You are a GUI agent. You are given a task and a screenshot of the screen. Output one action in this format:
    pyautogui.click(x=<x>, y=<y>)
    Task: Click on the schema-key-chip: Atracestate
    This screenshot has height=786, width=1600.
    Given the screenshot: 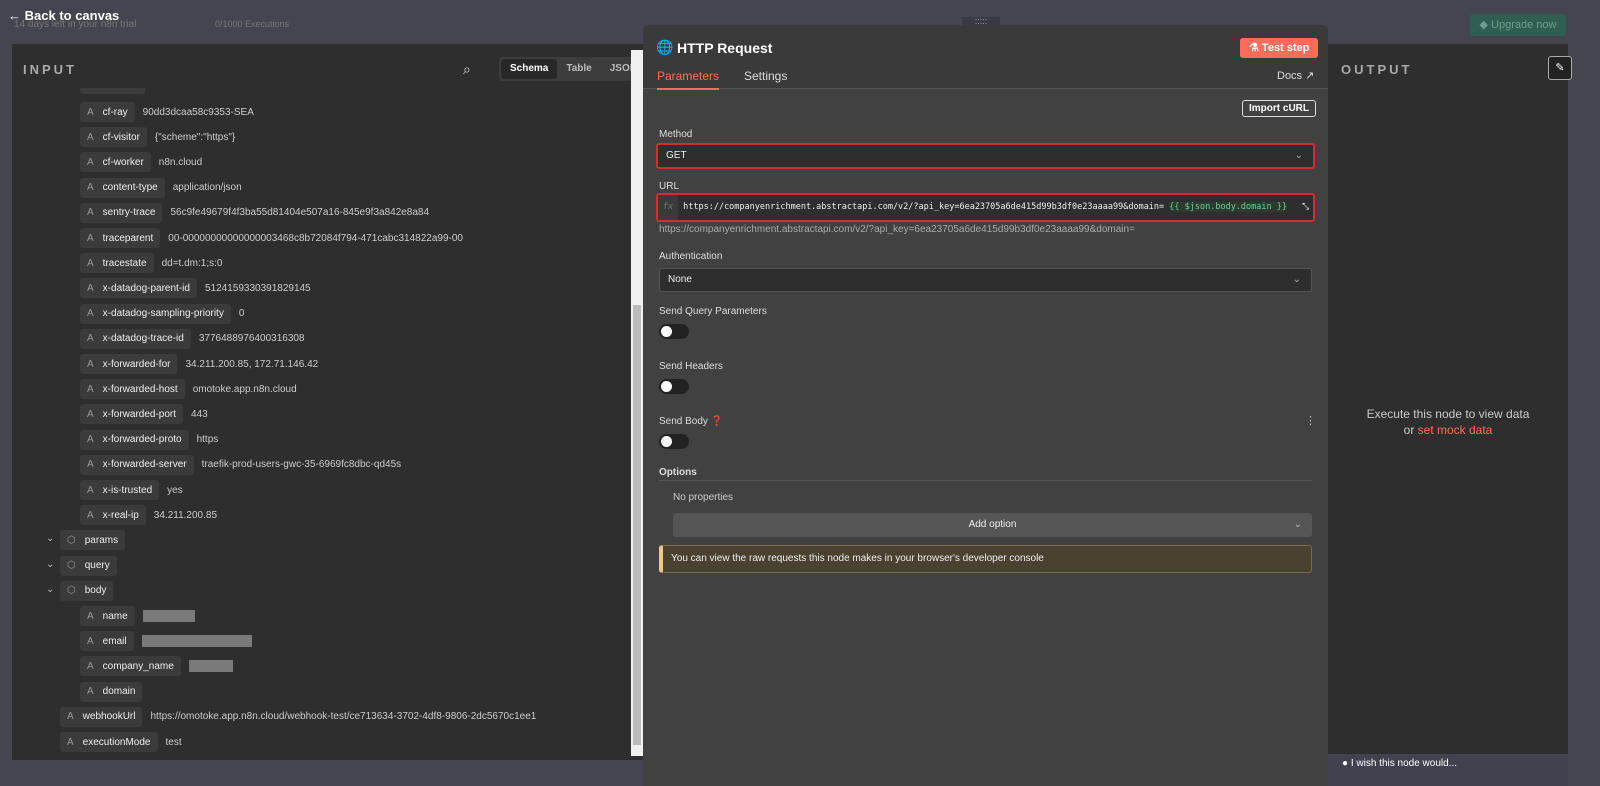 What is the action you would take?
    pyautogui.click(x=117, y=263)
    